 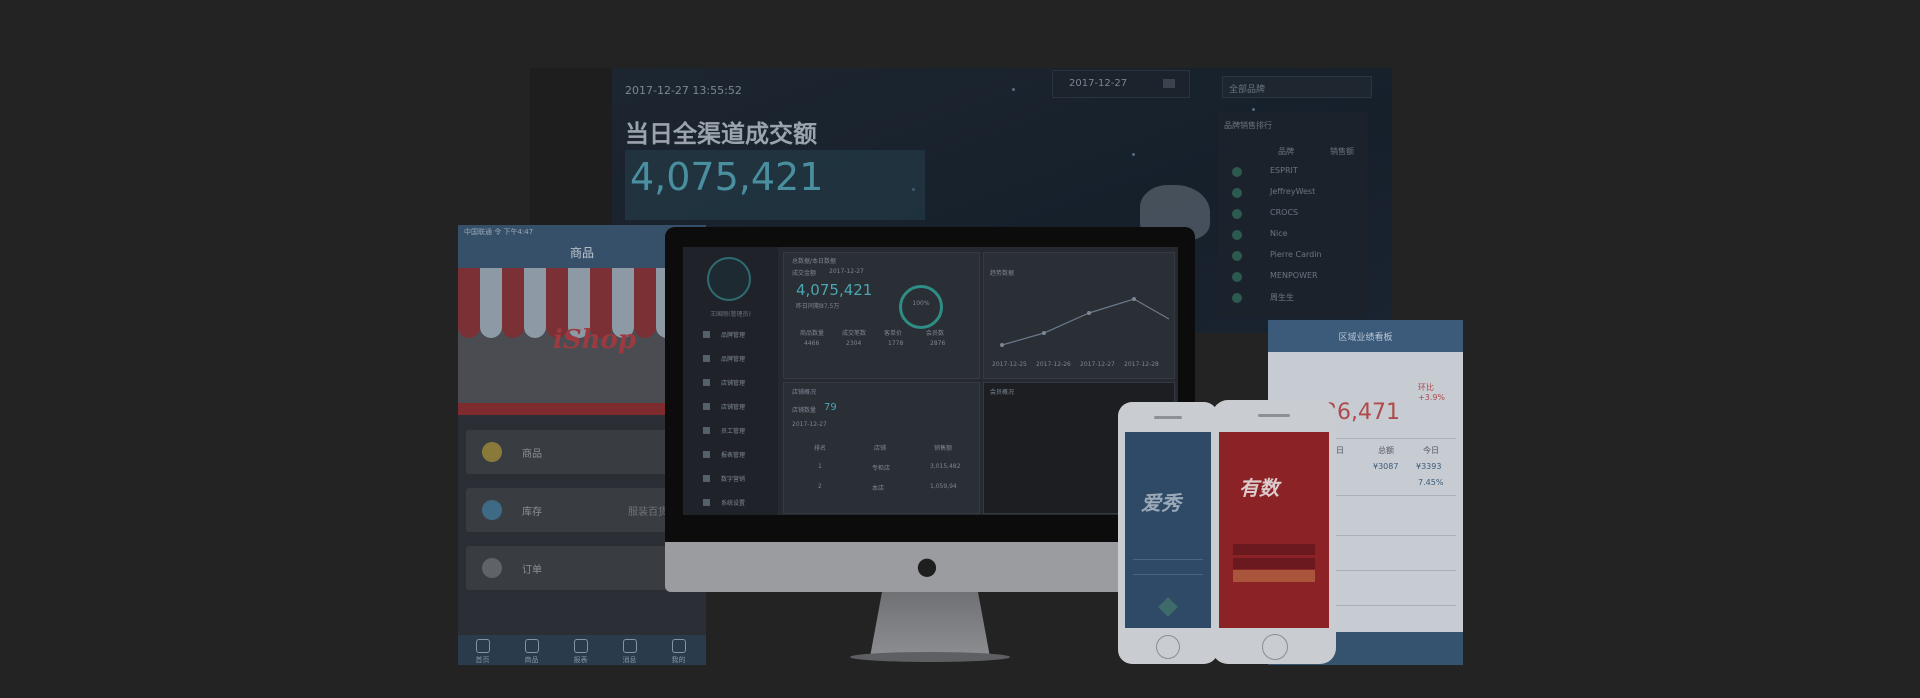 What do you see at coordinates (834, 290) in the screenshot?
I see `sales-amount: 4,075,421` at bounding box center [834, 290].